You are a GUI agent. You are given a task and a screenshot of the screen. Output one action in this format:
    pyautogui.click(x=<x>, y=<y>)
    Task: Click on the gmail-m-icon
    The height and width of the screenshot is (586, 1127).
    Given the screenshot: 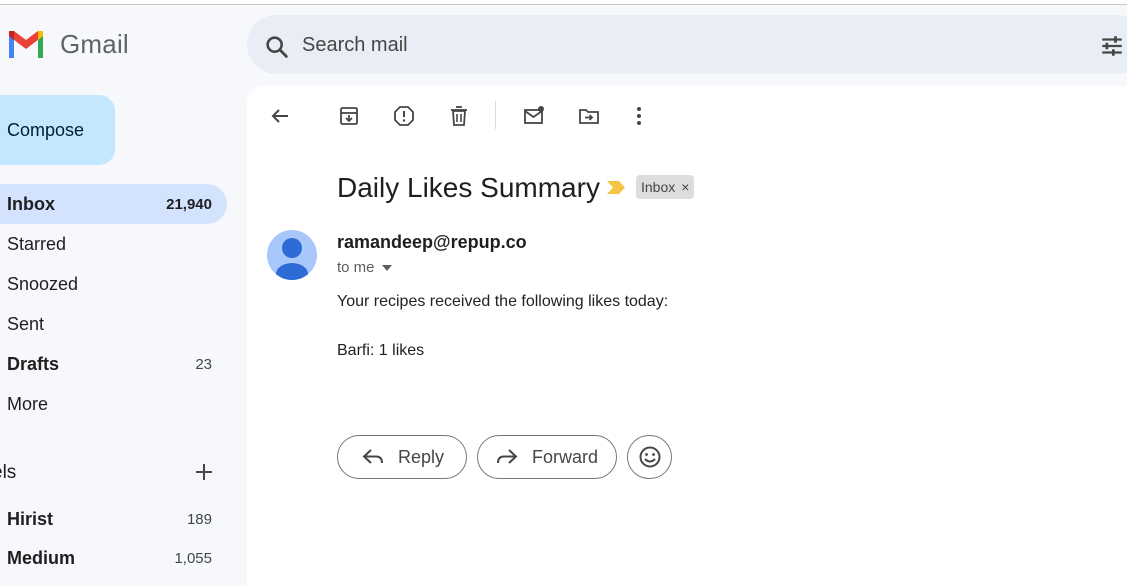 What is the action you would take?
    pyautogui.click(x=26, y=44)
    